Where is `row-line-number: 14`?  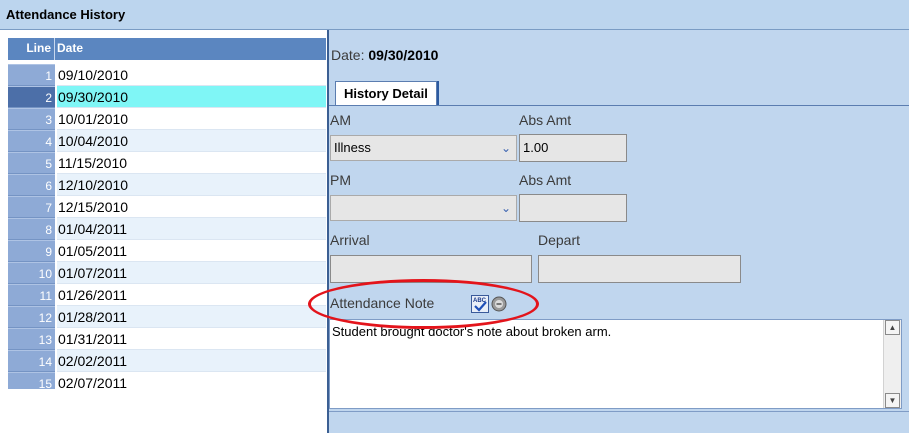
row-line-number: 14 is located at coordinates (31, 361).